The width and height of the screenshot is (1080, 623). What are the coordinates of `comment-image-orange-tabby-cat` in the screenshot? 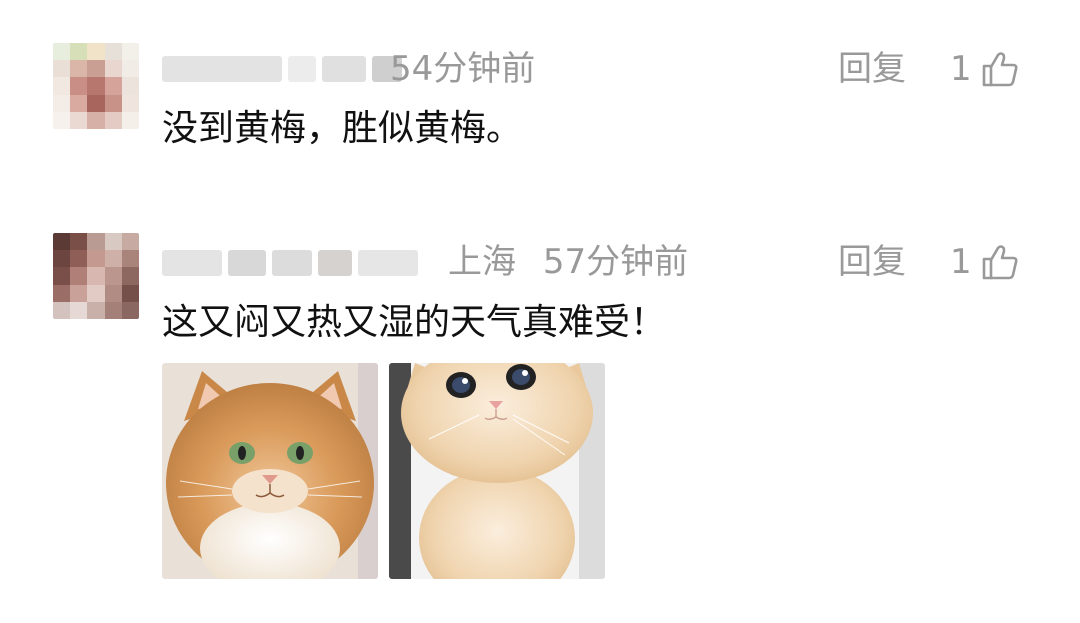 It's located at (270, 471).